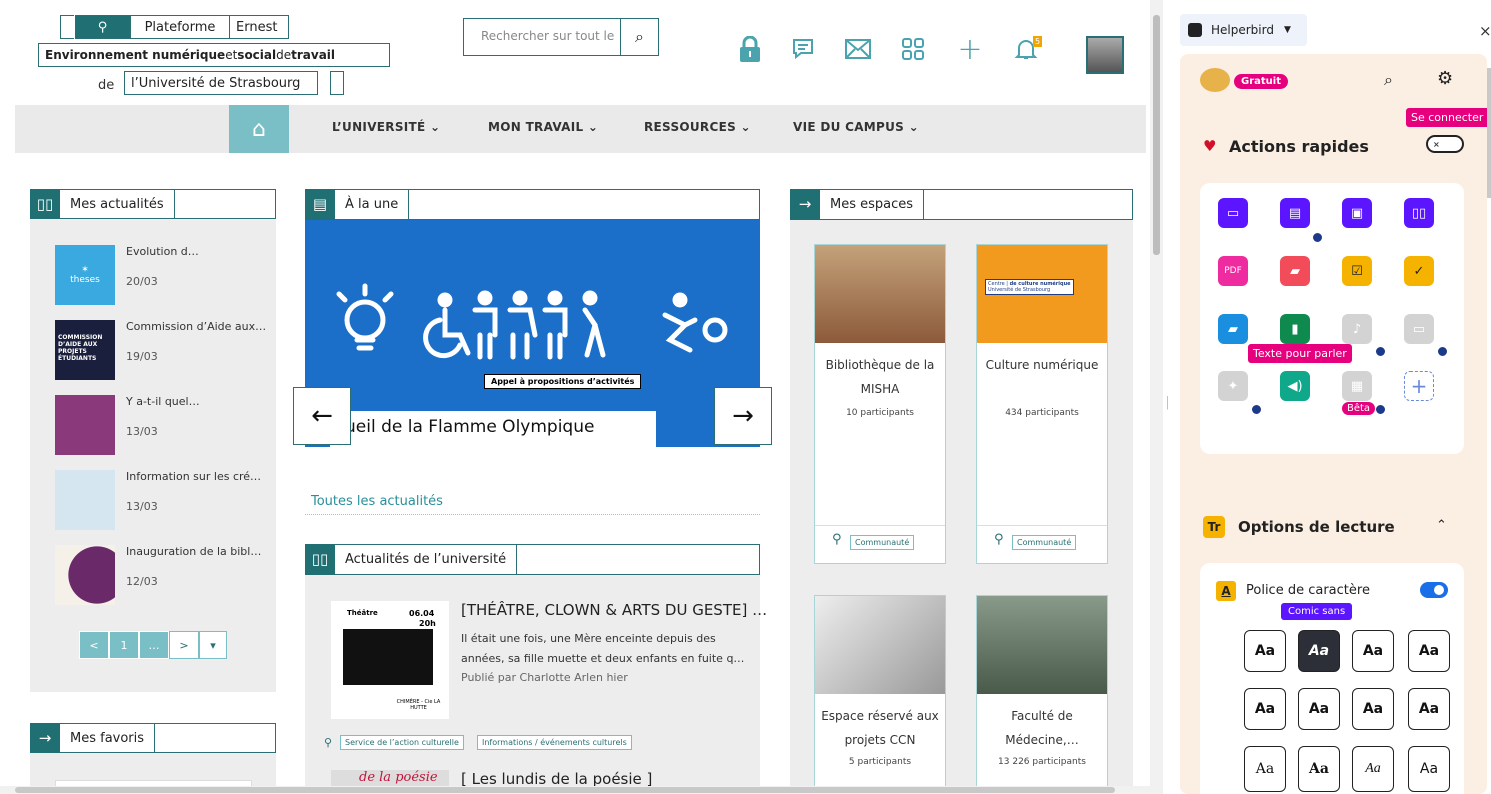 The width and height of the screenshot is (1491, 794). What do you see at coordinates (880, 728) in the screenshot?
I see `space-name: Espace réservé aux projets CCN` at bounding box center [880, 728].